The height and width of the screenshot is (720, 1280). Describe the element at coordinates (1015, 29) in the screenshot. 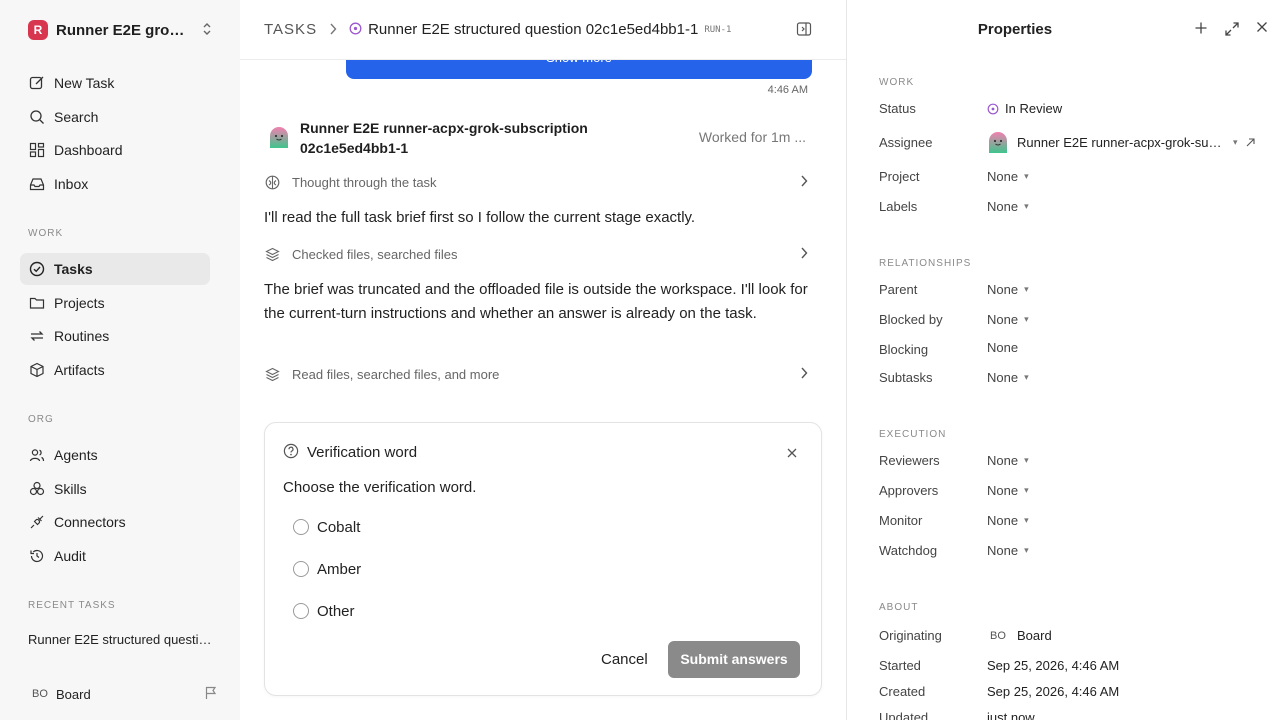

I see `properties-title: Properties` at that location.